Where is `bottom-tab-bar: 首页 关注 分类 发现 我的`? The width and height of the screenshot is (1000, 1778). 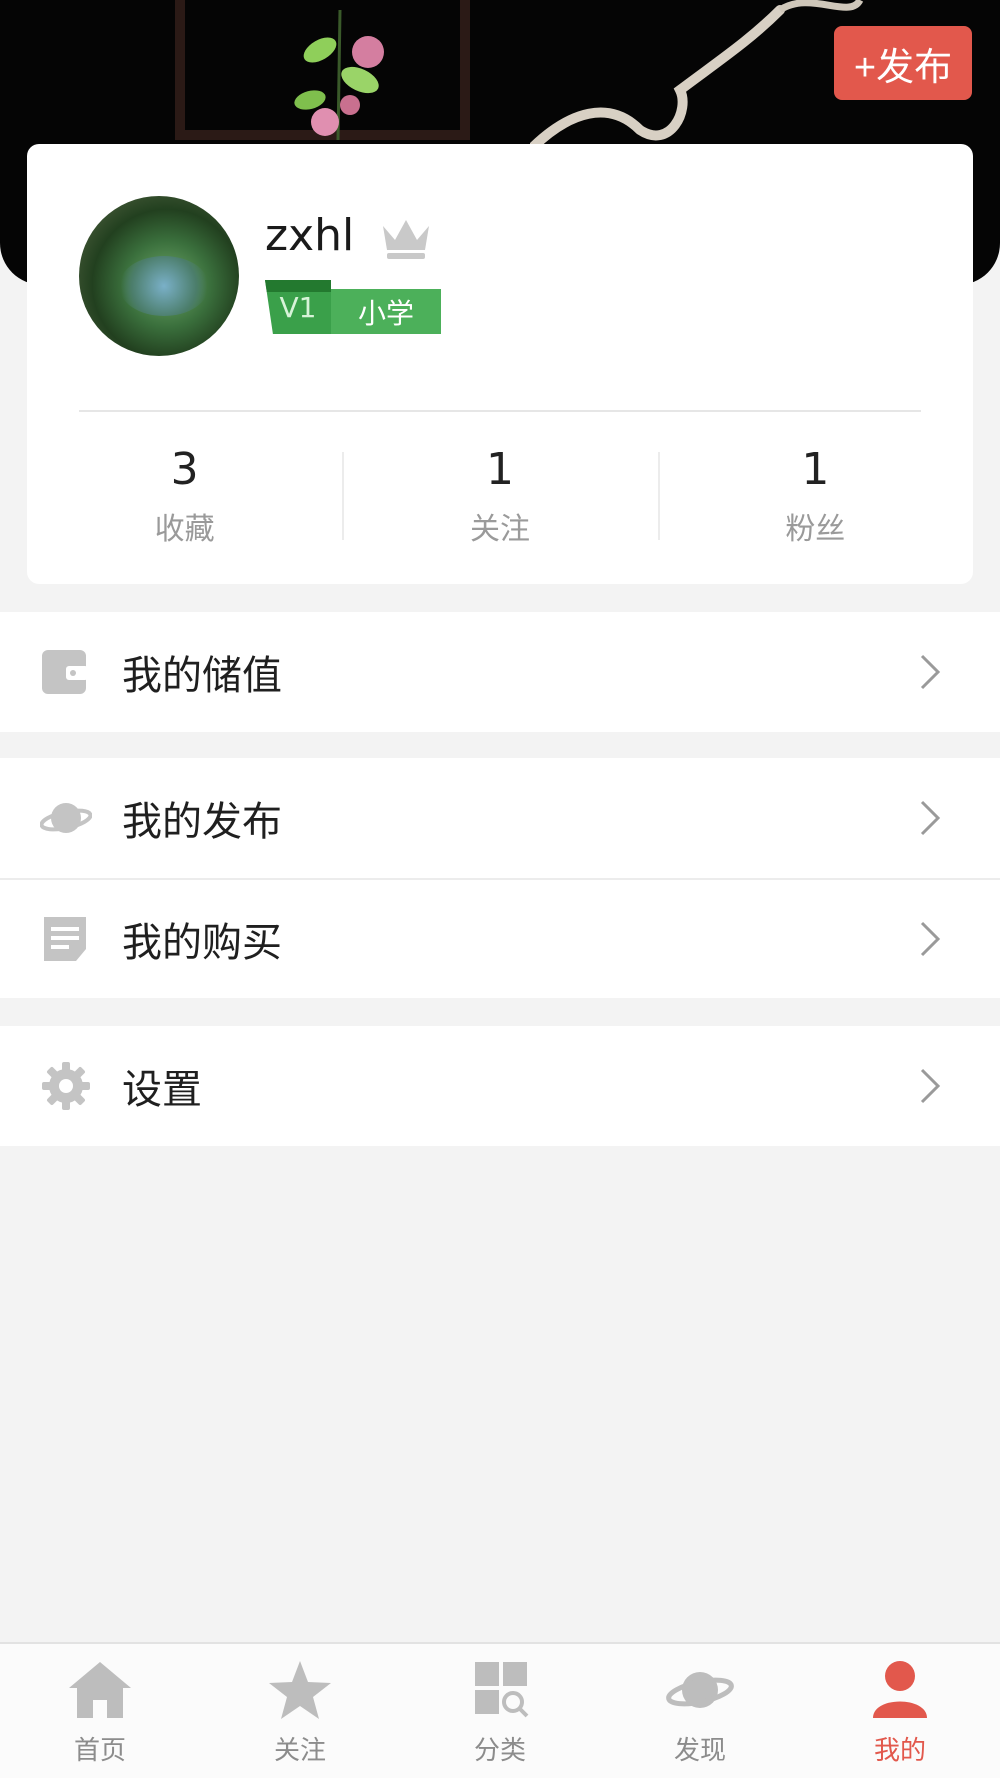 bottom-tab-bar: 首页 关注 分类 发现 我的 is located at coordinates (500, 1710).